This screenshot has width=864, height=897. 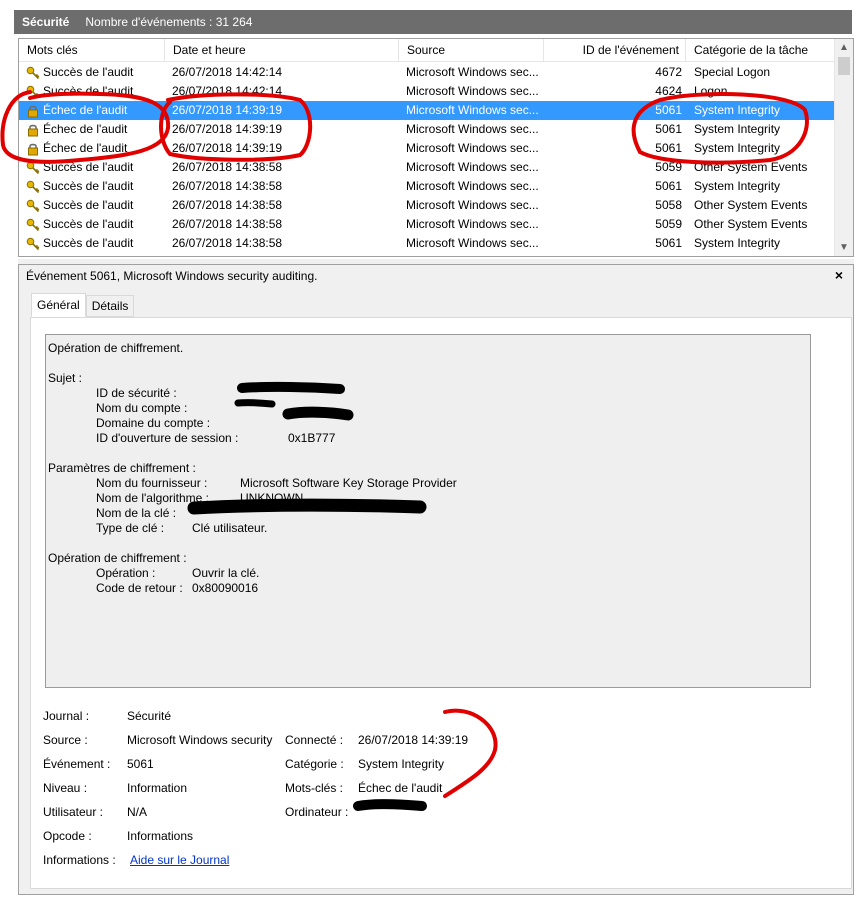 I want to click on row-event-id: 5059, so click(x=668, y=167).